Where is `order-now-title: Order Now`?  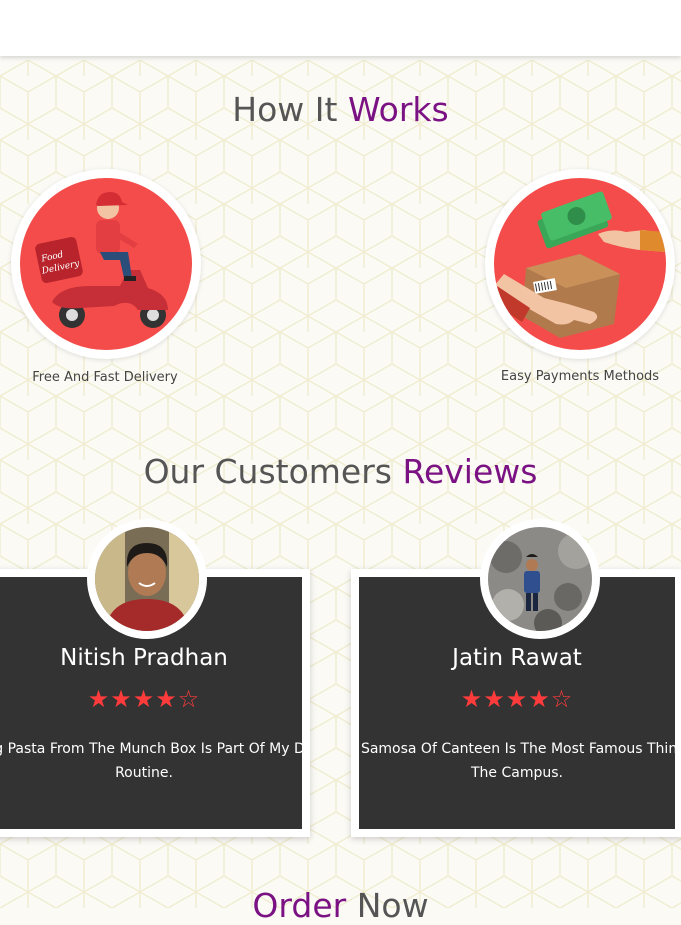 order-now-title: Order Now is located at coordinates (340, 905).